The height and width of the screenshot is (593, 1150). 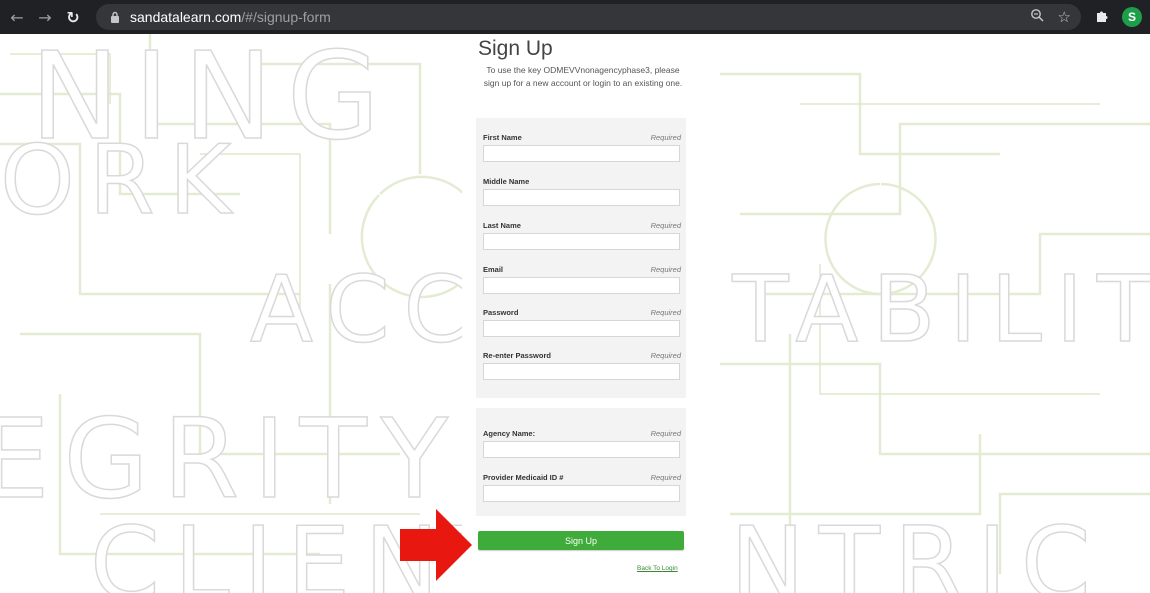 What do you see at coordinates (115, 17) in the screenshot?
I see `lock-icon` at bounding box center [115, 17].